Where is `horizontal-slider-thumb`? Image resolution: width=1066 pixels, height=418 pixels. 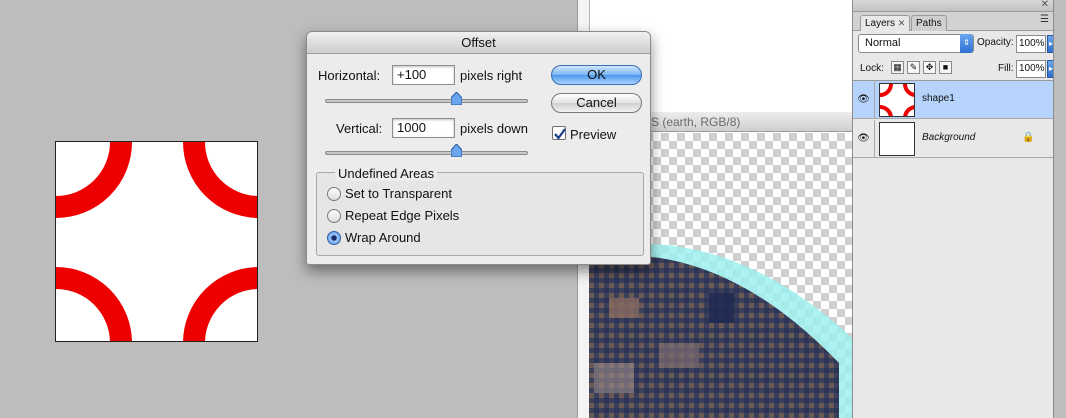
horizontal-slider-thumb is located at coordinates (456, 98).